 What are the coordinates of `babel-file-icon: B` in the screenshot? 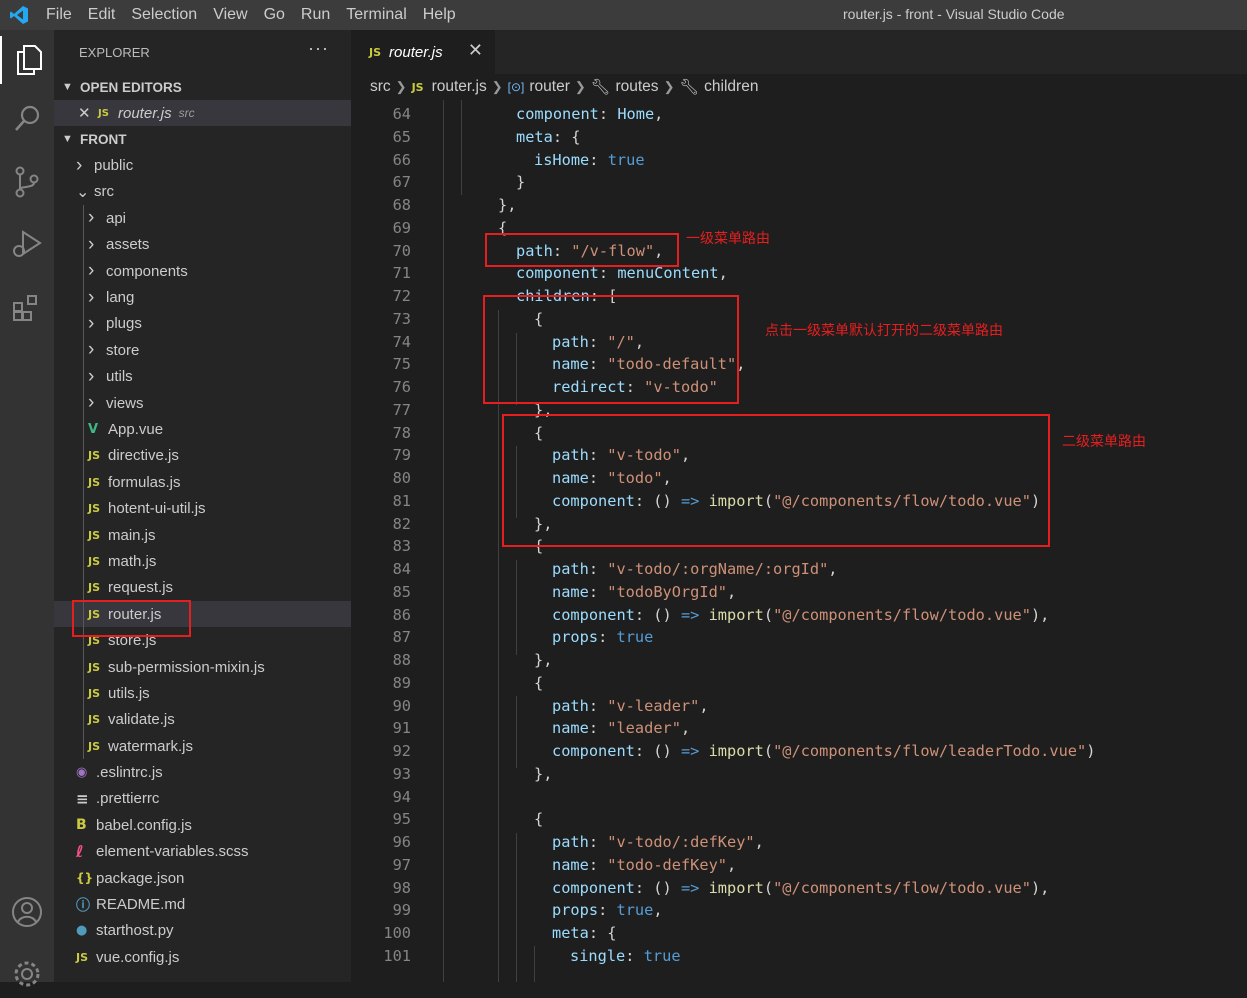 It's located at (81, 825).